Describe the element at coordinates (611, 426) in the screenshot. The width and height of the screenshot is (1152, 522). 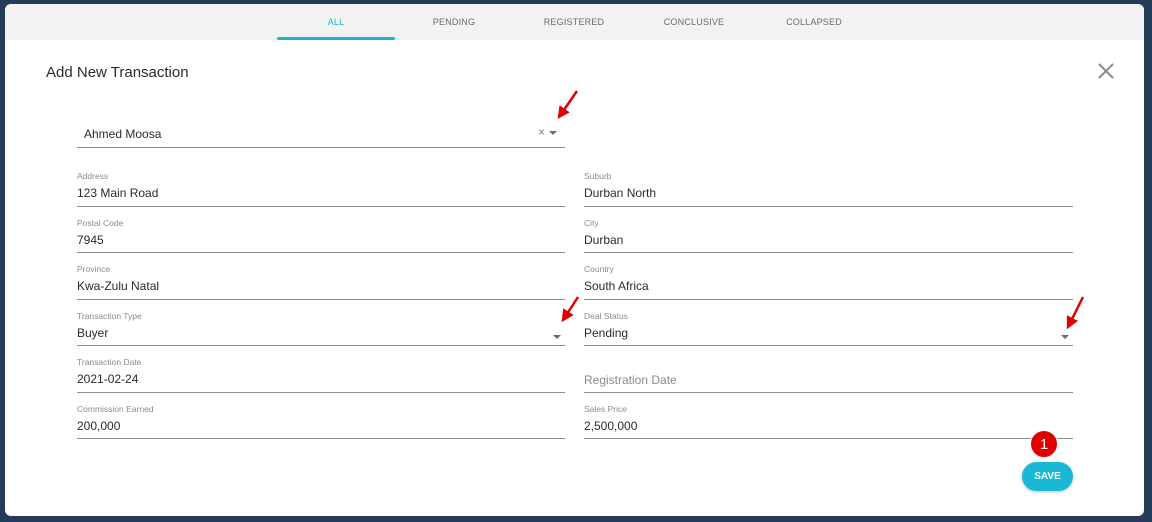
I see `sales-price-value: 2,500,000` at that location.